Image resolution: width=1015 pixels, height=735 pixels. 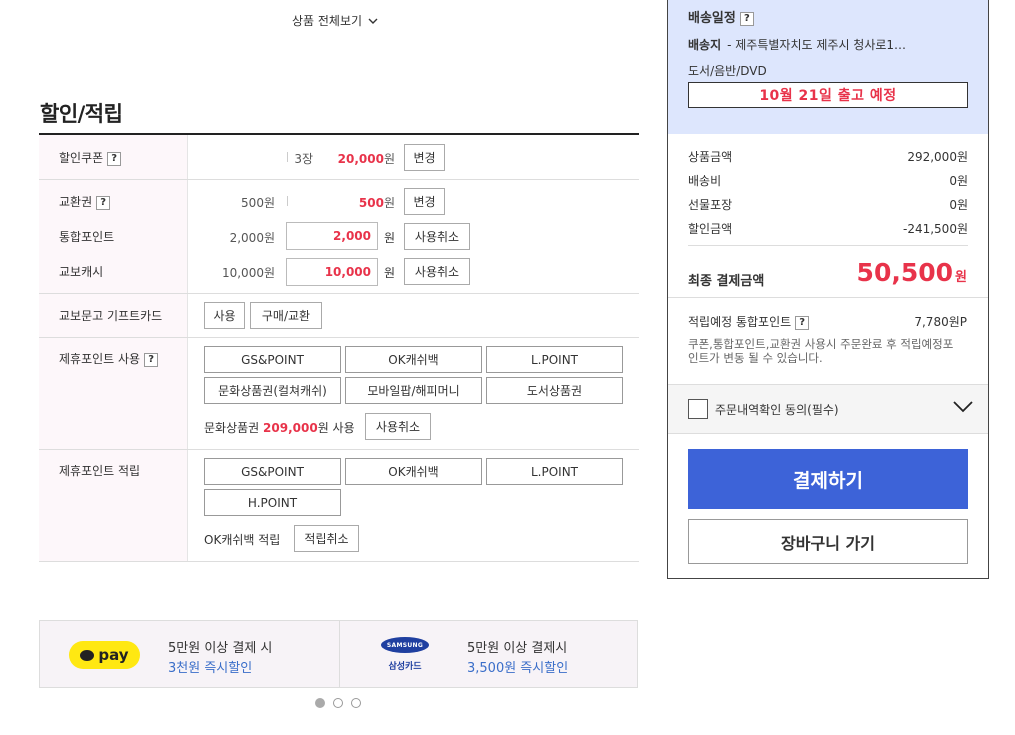 What do you see at coordinates (698, 409) in the screenshot?
I see `agree-checkbox` at bounding box center [698, 409].